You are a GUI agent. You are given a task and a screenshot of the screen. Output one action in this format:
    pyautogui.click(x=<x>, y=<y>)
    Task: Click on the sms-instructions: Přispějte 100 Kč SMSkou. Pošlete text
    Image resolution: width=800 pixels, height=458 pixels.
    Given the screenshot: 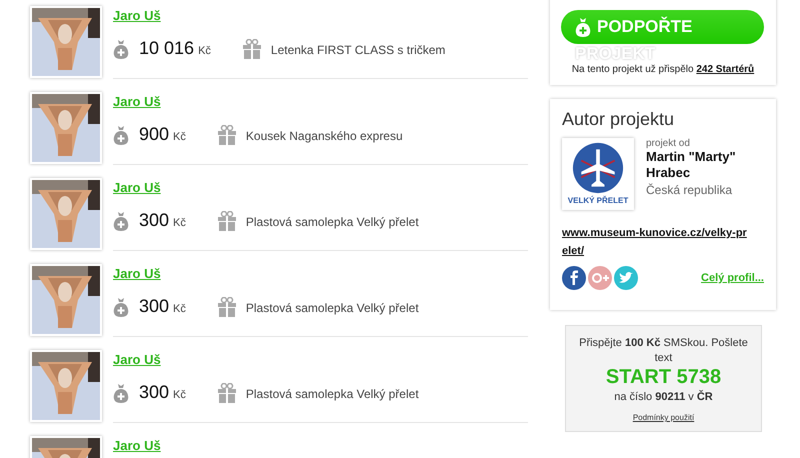 What is the action you would take?
    pyautogui.click(x=663, y=351)
    